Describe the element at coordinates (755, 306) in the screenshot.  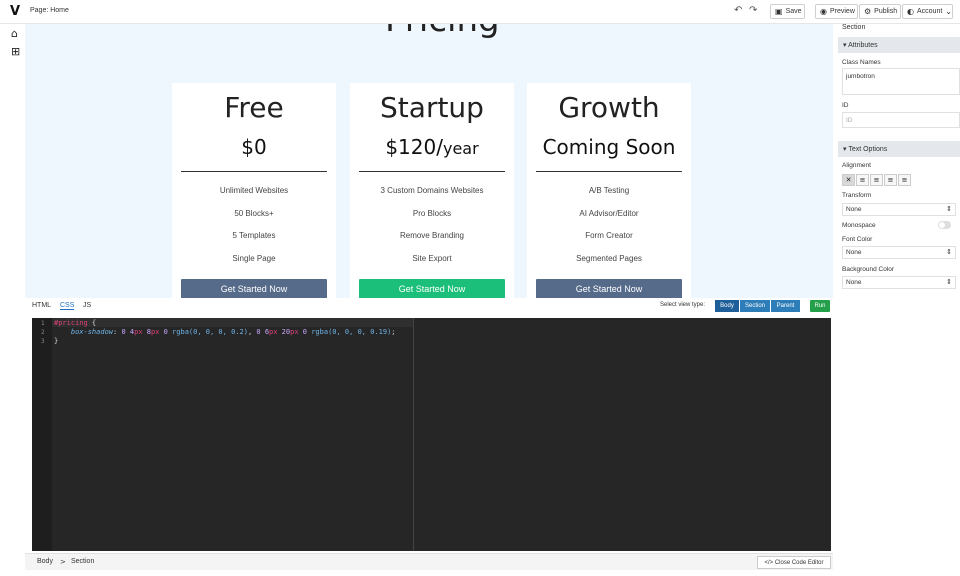
I see `view-type-section-button: Section` at that location.